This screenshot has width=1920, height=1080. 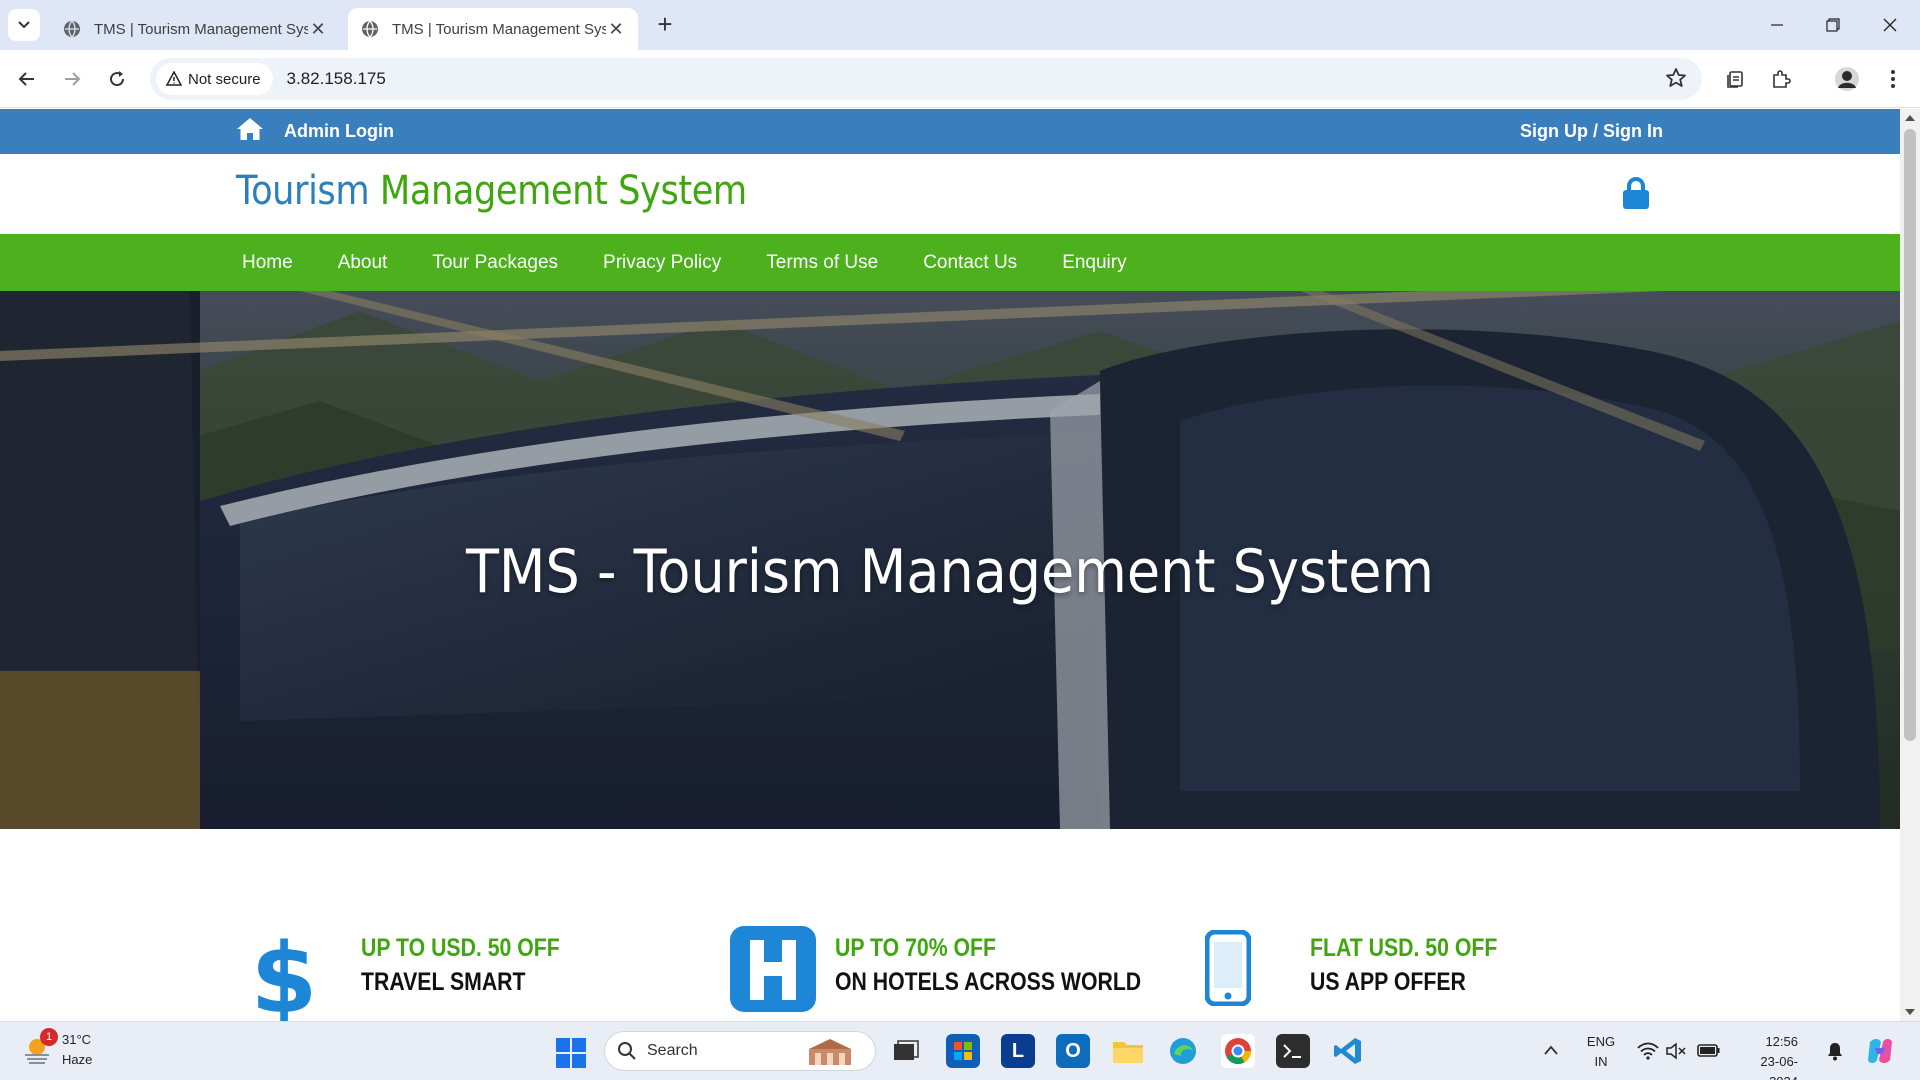 What do you see at coordinates (822, 263) in the screenshot?
I see `nav-terms-of-use: Terms of Use` at bounding box center [822, 263].